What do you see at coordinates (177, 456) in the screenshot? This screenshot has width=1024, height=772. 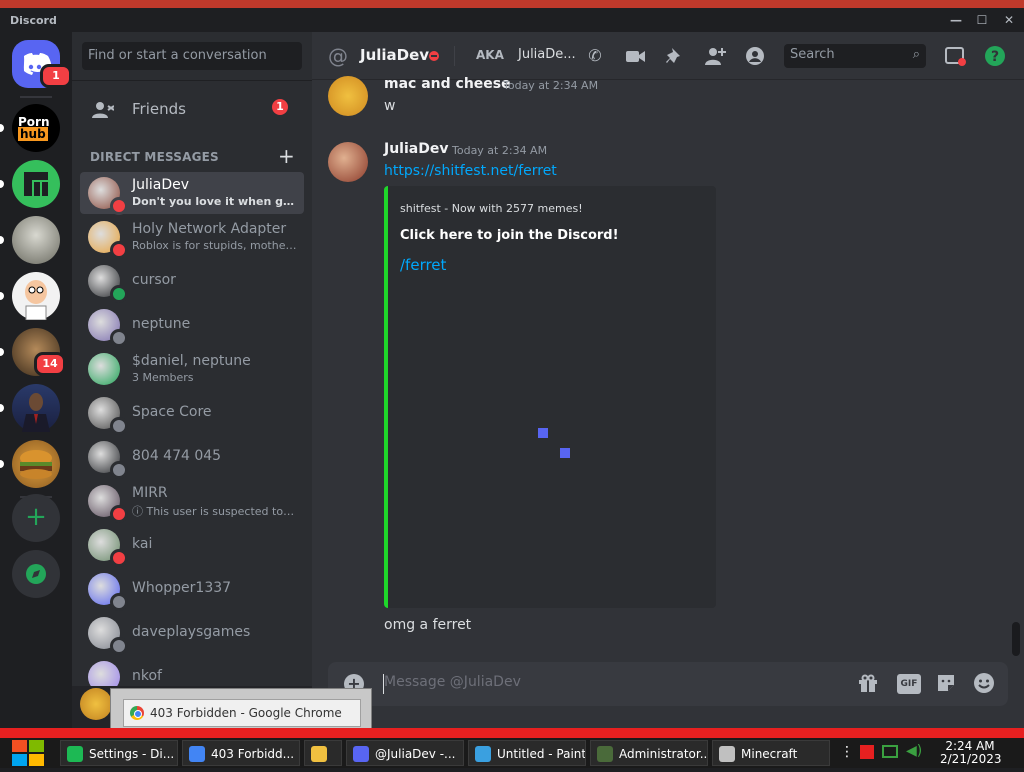 I see `dm-name: 804 474 045` at bounding box center [177, 456].